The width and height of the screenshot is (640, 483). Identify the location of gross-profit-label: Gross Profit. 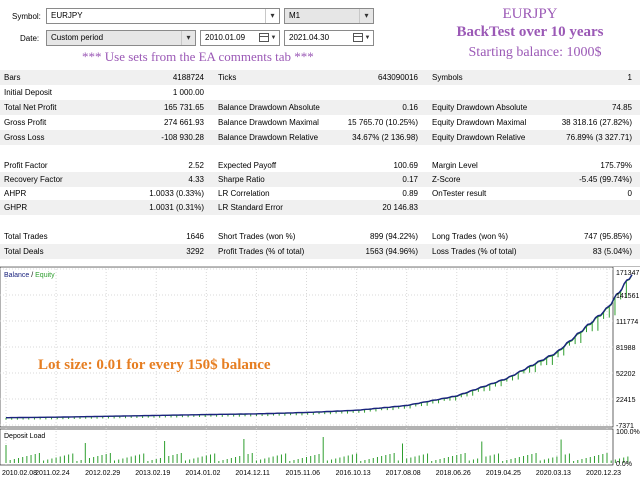
(25, 122).